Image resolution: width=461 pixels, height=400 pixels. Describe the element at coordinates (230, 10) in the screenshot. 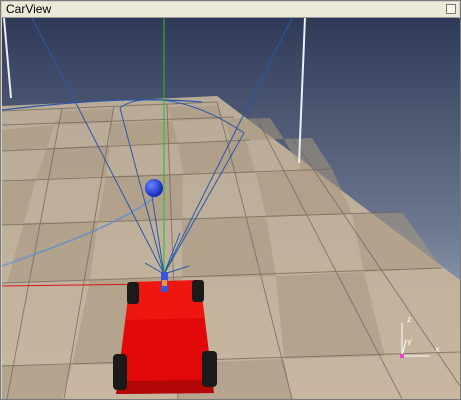

I see `title-bar: CarView` at that location.